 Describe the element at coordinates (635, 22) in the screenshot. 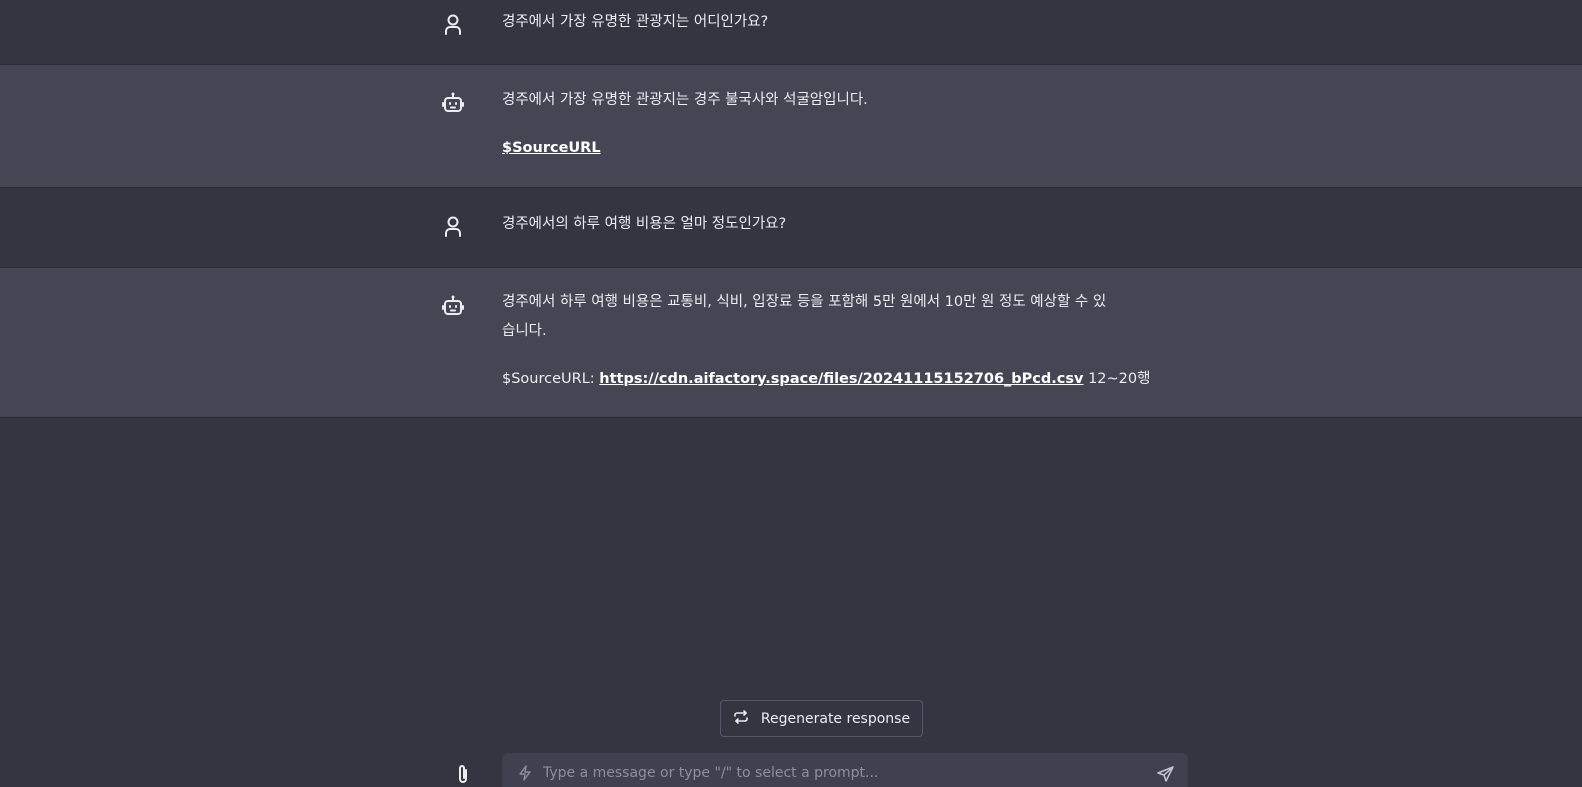

I see `message-text: 경주에서 가장 유명한 관광지는 어디인가요?` at that location.